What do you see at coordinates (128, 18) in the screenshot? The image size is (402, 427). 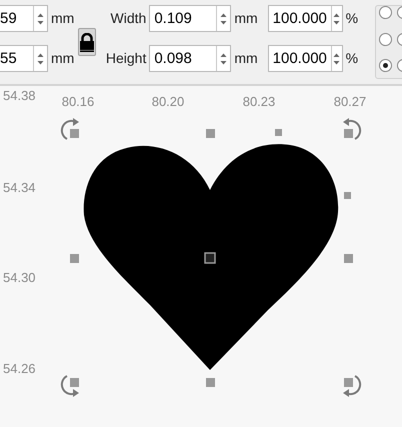 I see `field-label: Width` at bounding box center [128, 18].